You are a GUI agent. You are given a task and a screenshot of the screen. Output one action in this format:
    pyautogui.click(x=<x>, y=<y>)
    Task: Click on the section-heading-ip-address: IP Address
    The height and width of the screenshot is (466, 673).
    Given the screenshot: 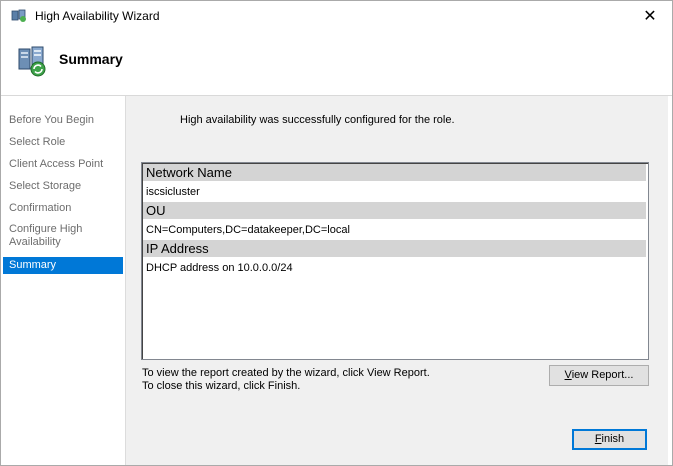 What is the action you would take?
    pyautogui.click(x=394, y=248)
    